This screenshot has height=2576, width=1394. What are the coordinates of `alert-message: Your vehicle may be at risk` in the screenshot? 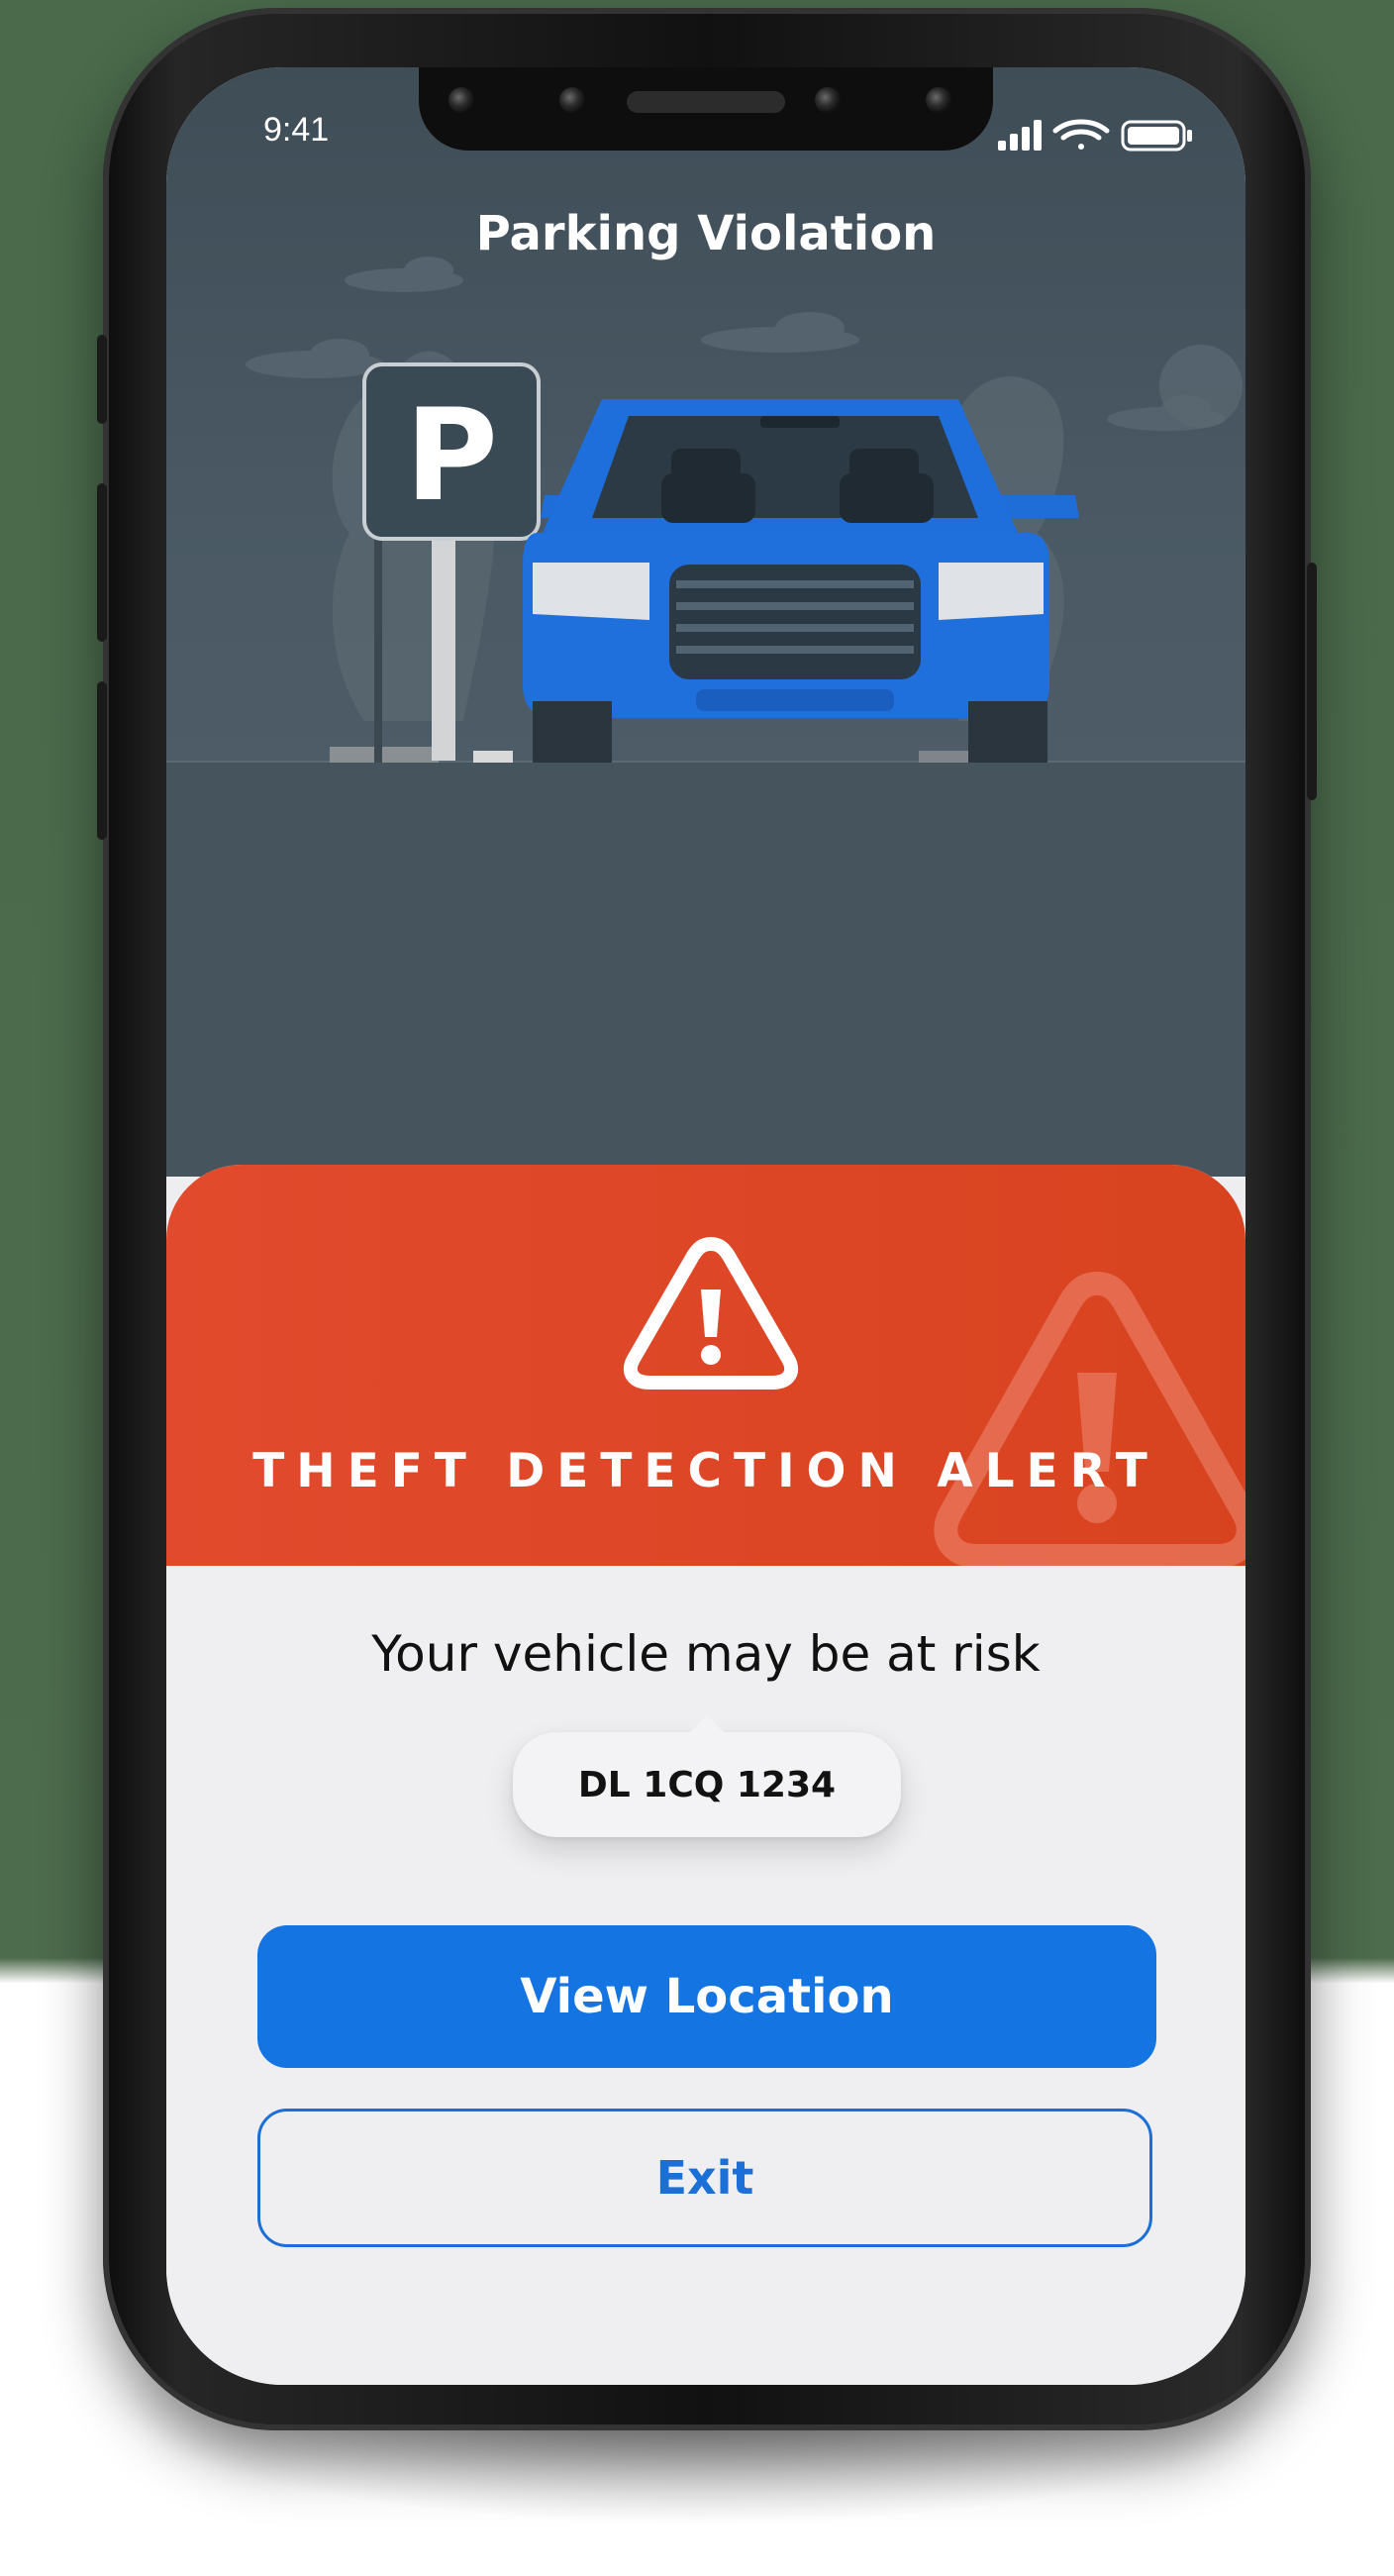 It's located at (706, 1654).